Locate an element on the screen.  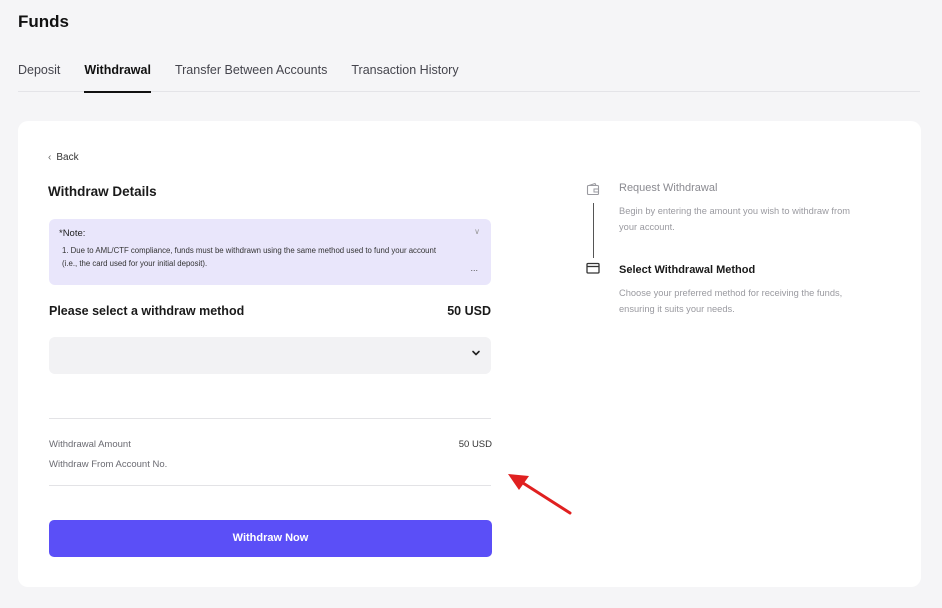
withdraw-method-amount: 50 USD is located at coordinates (469, 311).